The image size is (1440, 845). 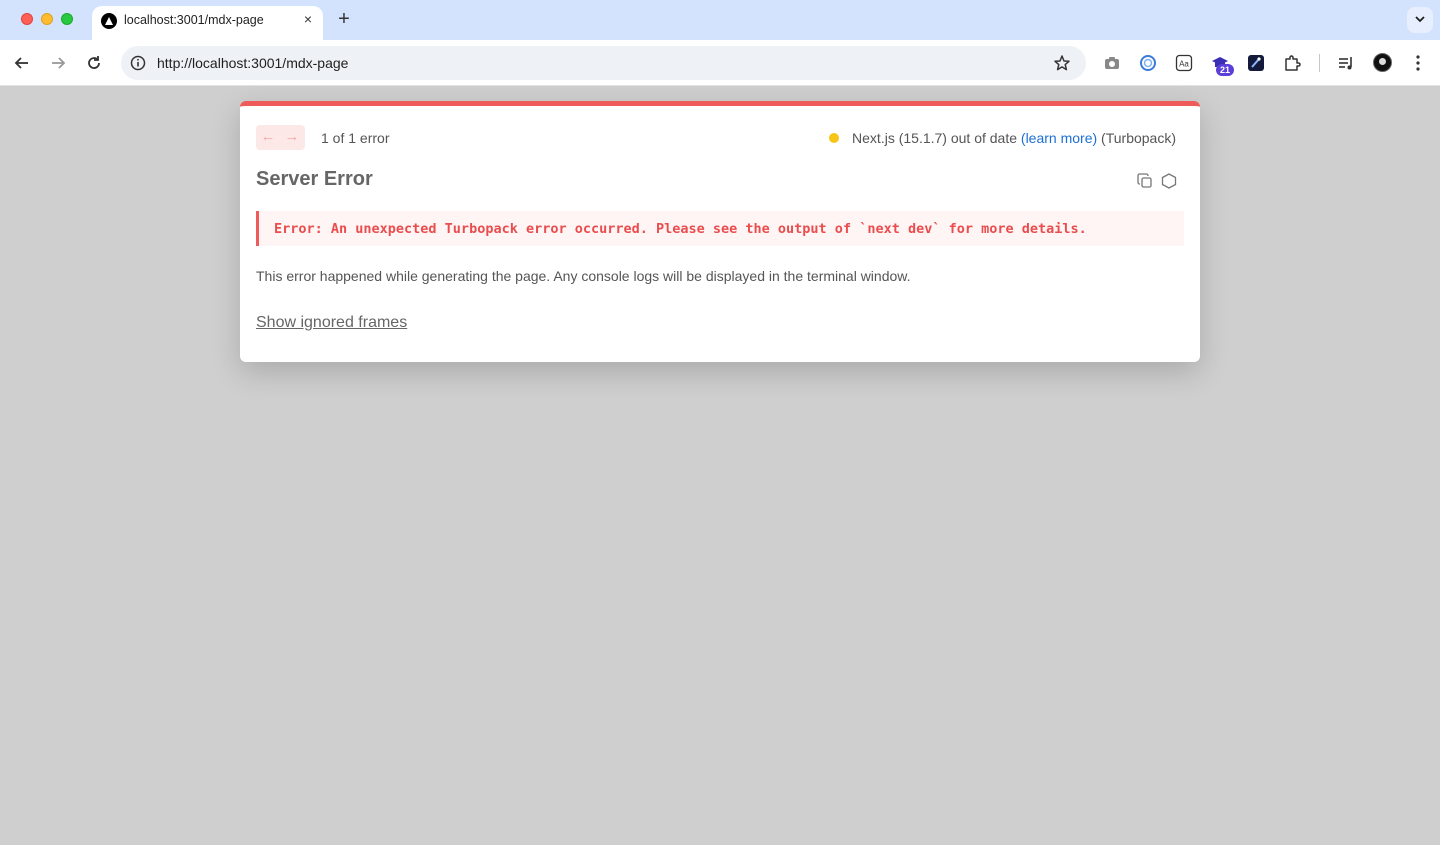 I want to click on camera-icon, so click(x=1112, y=63).